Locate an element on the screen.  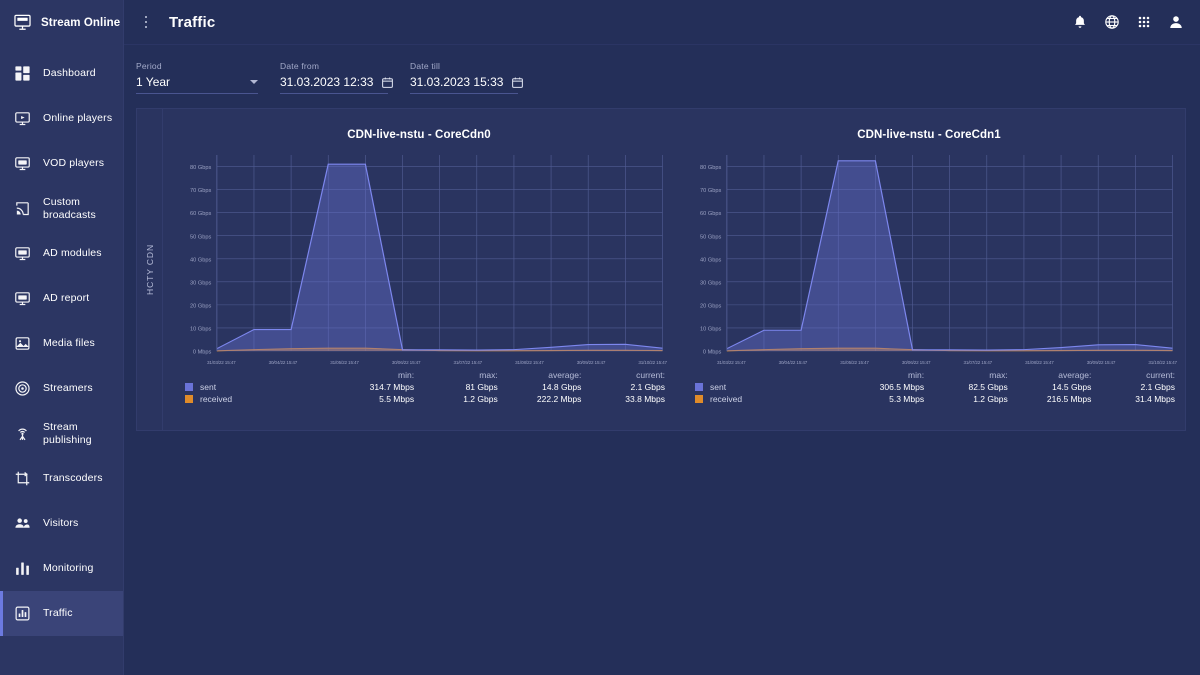
stat-max: 82.5 Gbps is located at coordinates (988, 387).